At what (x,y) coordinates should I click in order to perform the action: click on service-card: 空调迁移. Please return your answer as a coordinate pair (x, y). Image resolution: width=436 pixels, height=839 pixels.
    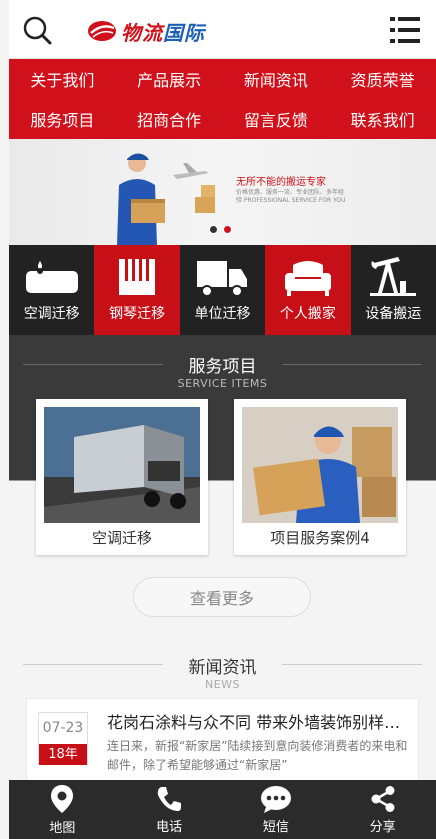
    Looking at the image, I should click on (122, 477).